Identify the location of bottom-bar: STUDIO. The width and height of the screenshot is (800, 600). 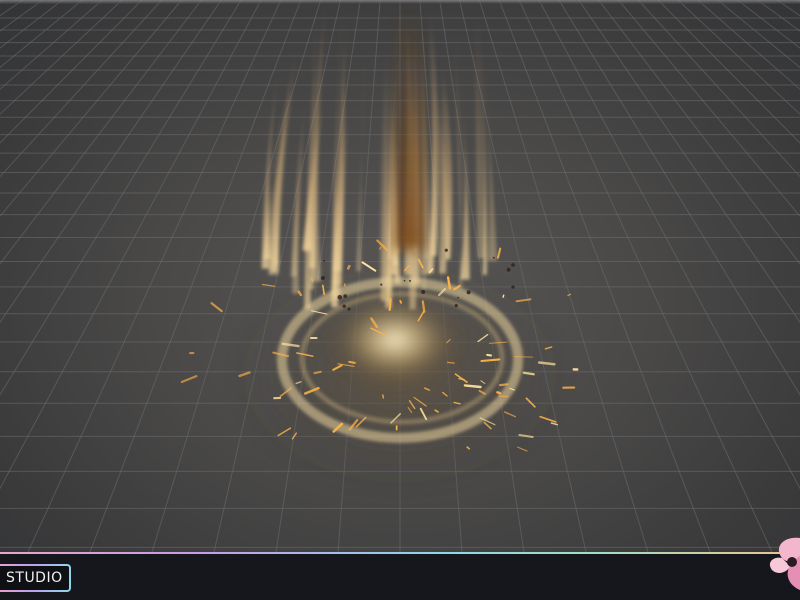
(400, 576).